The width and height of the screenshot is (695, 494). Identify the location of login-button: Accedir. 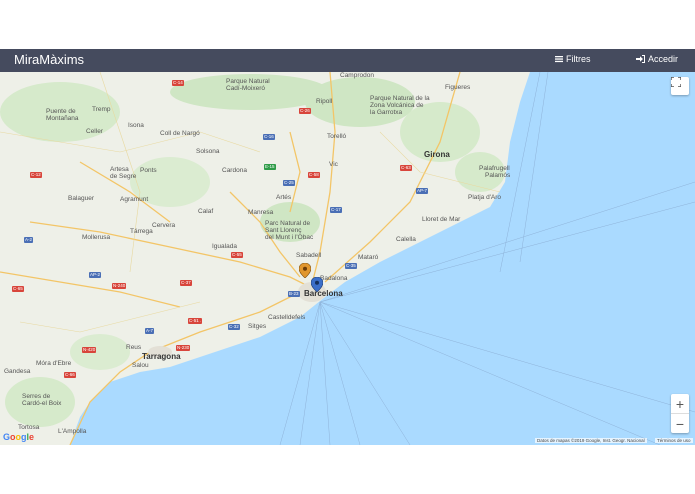
(657, 59).